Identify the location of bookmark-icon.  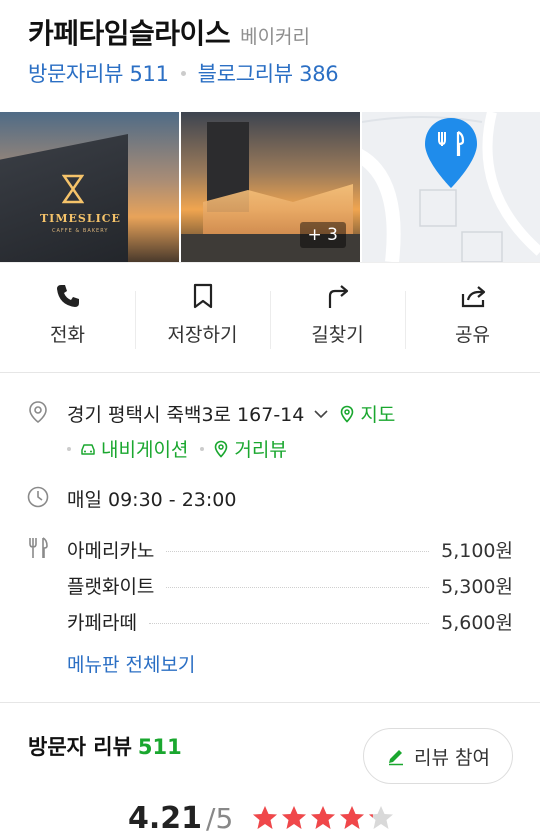
(202, 296).